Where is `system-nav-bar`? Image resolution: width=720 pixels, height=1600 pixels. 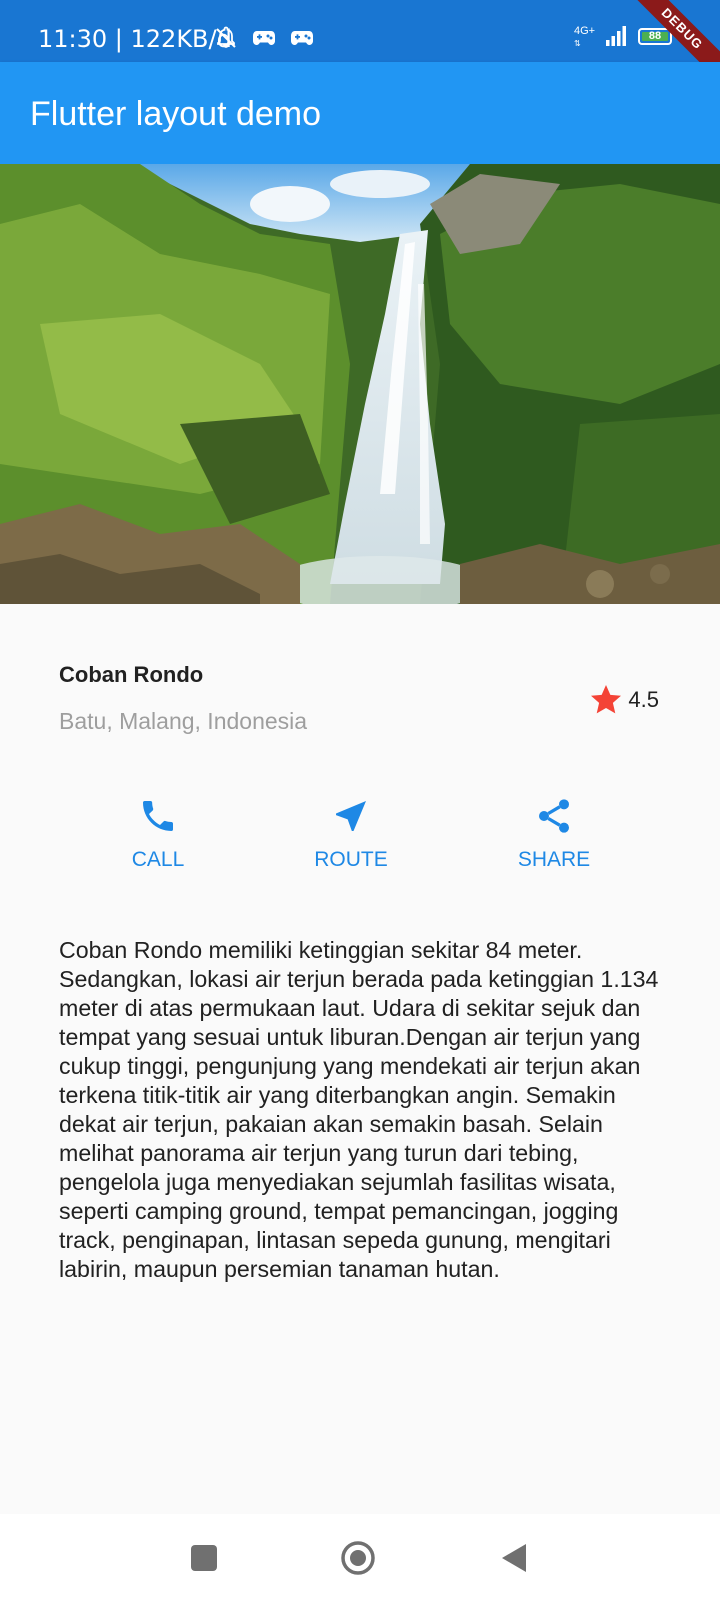 system-nav-bar is located at coordinates (360, 1557).